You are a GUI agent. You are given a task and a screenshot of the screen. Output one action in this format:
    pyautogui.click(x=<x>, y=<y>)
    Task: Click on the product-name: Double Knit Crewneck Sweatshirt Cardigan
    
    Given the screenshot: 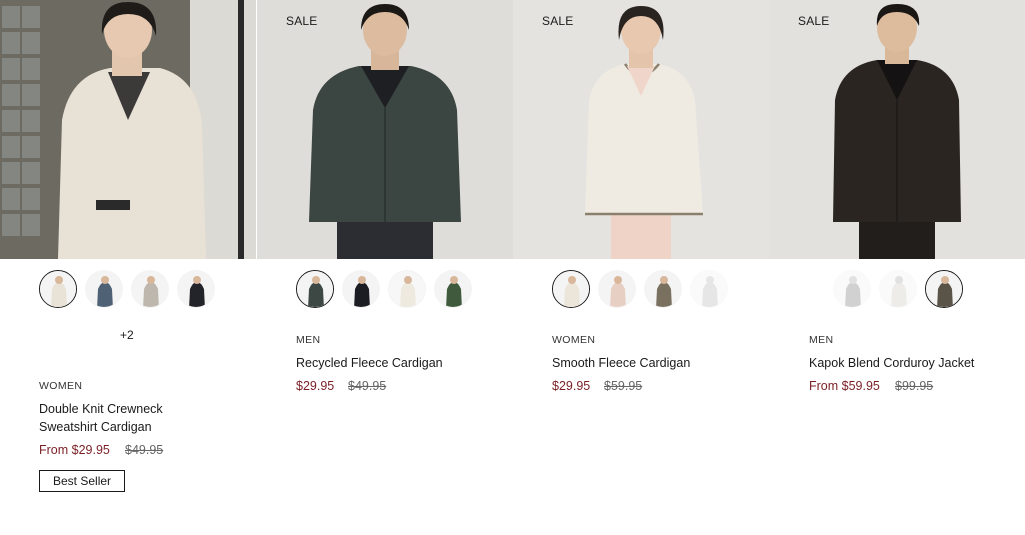 What is the action you would take?
    pyautogui.click(x=139, y=418)
    